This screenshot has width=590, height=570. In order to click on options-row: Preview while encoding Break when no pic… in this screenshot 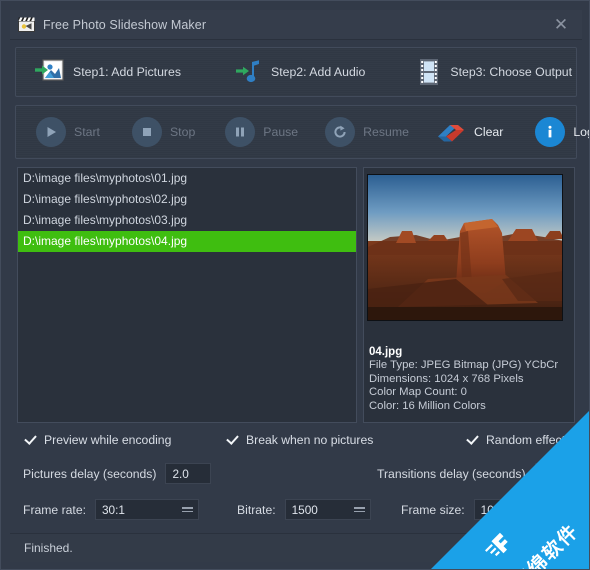, I will do `click(296, 444)`.